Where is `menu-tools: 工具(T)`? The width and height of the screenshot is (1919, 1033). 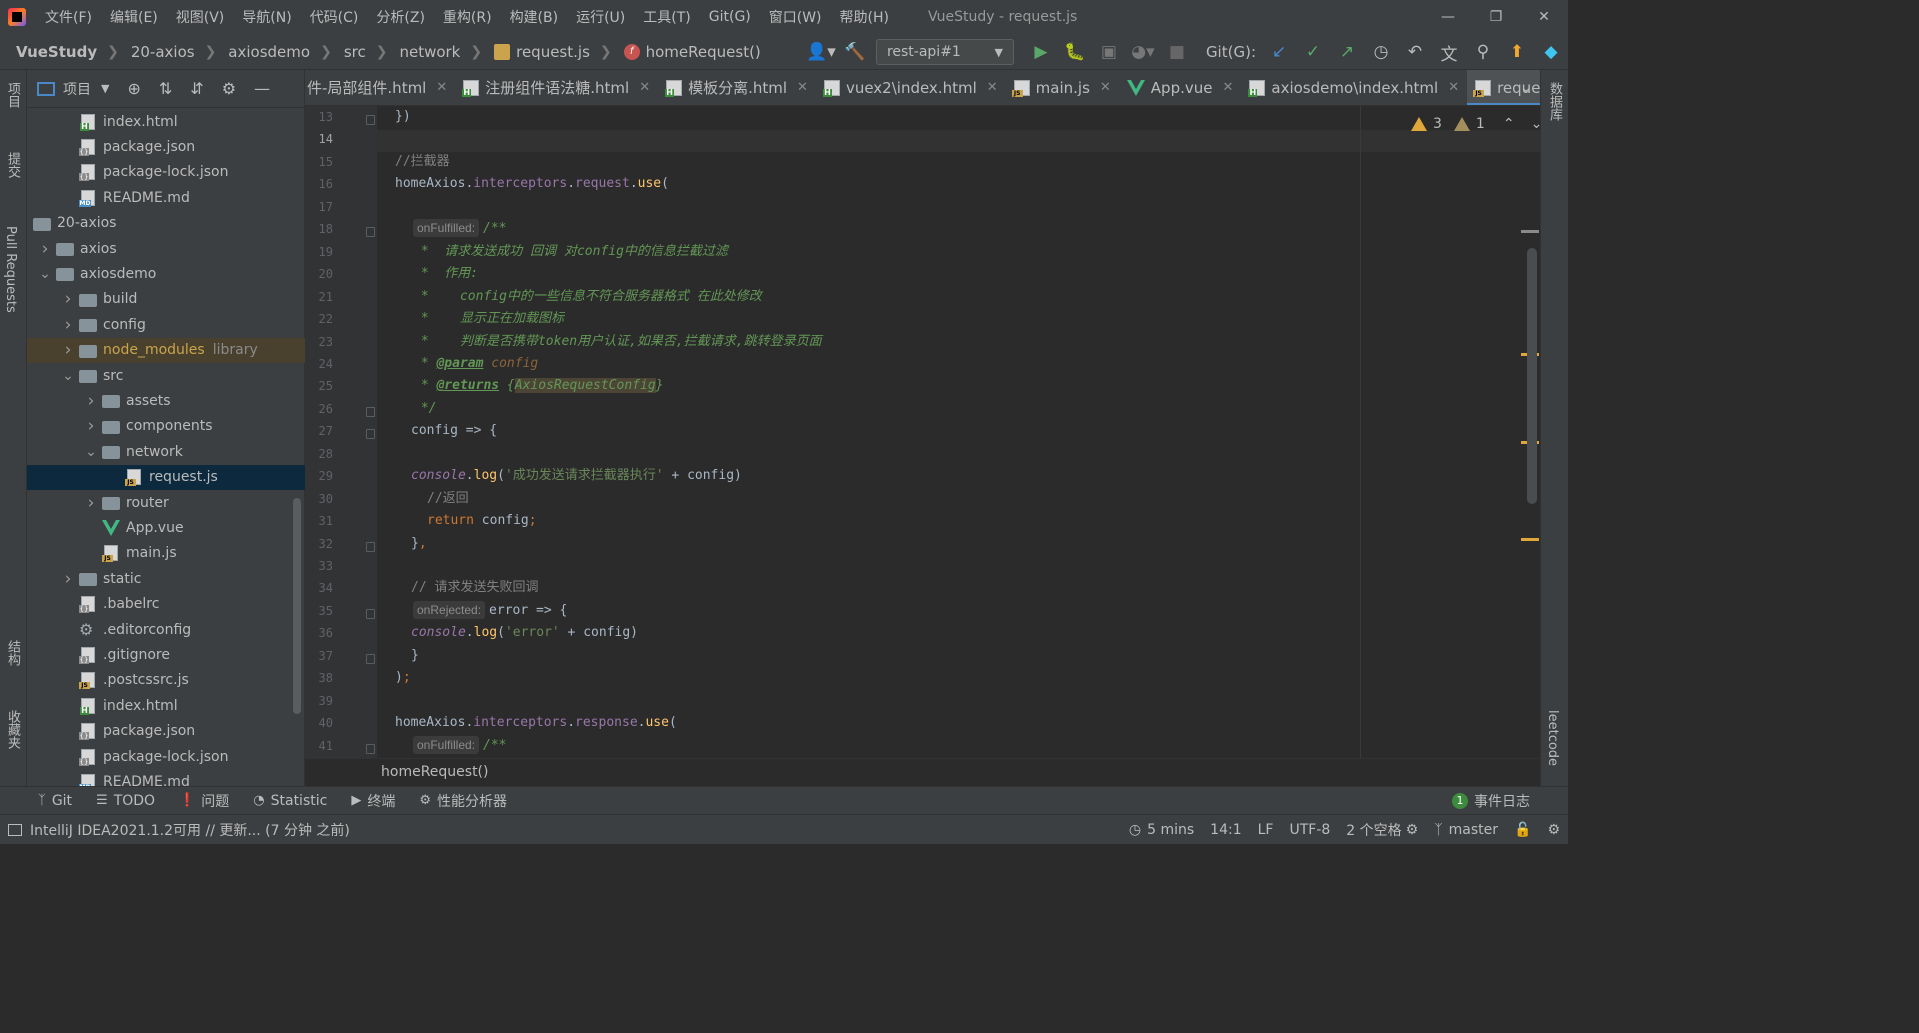
menu-tools: 工具(T) is located at coordinates (666, 17).